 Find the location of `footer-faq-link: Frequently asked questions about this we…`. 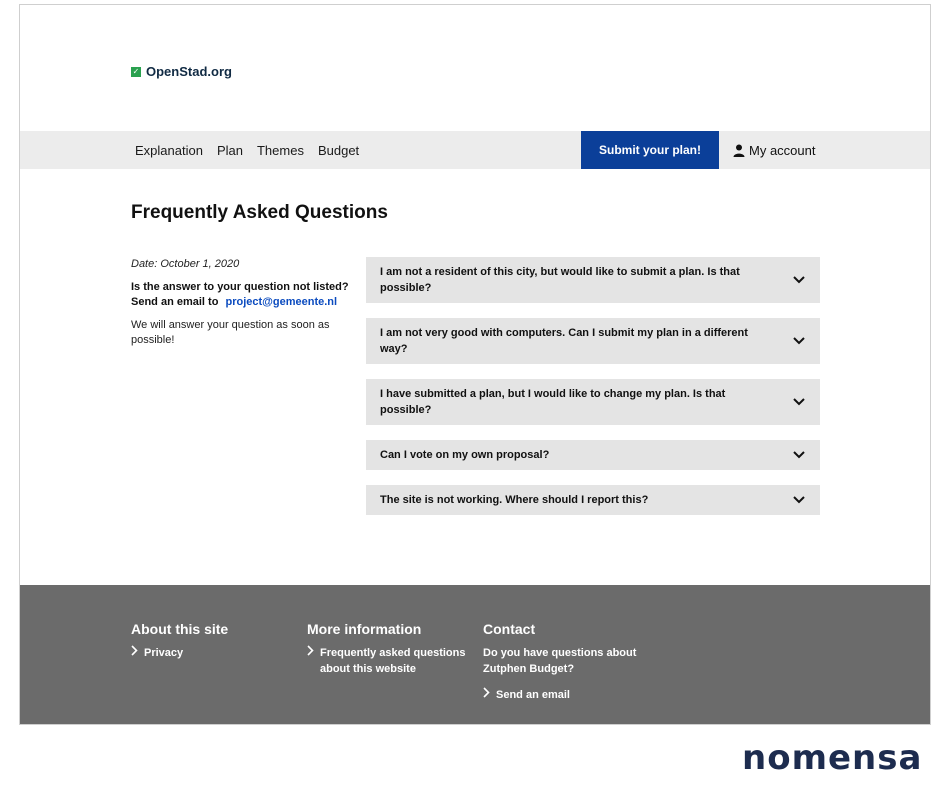

footer-faq-link: Frequently asked questions about this we… is located at coordinates (389, 661).